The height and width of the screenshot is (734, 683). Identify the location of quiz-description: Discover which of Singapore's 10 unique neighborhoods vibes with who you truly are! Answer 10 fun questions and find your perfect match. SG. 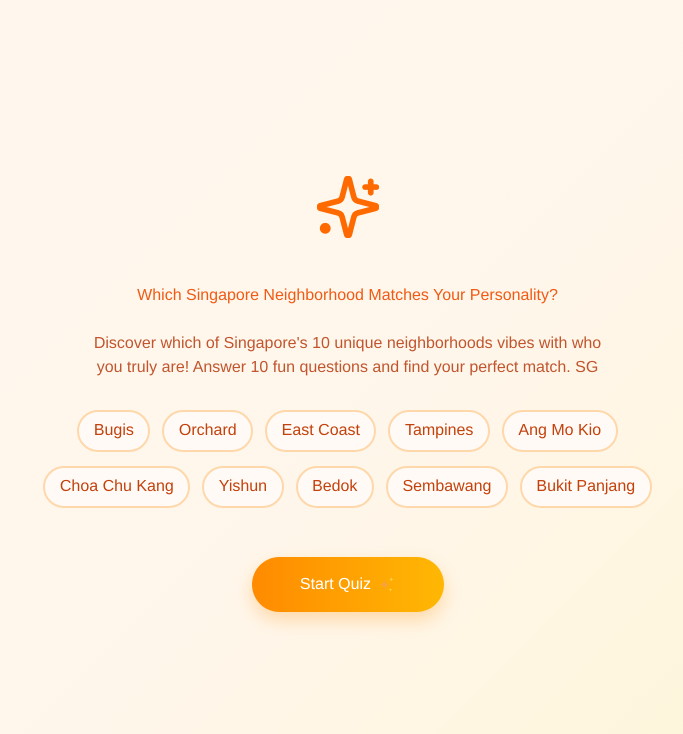
(347, 356).